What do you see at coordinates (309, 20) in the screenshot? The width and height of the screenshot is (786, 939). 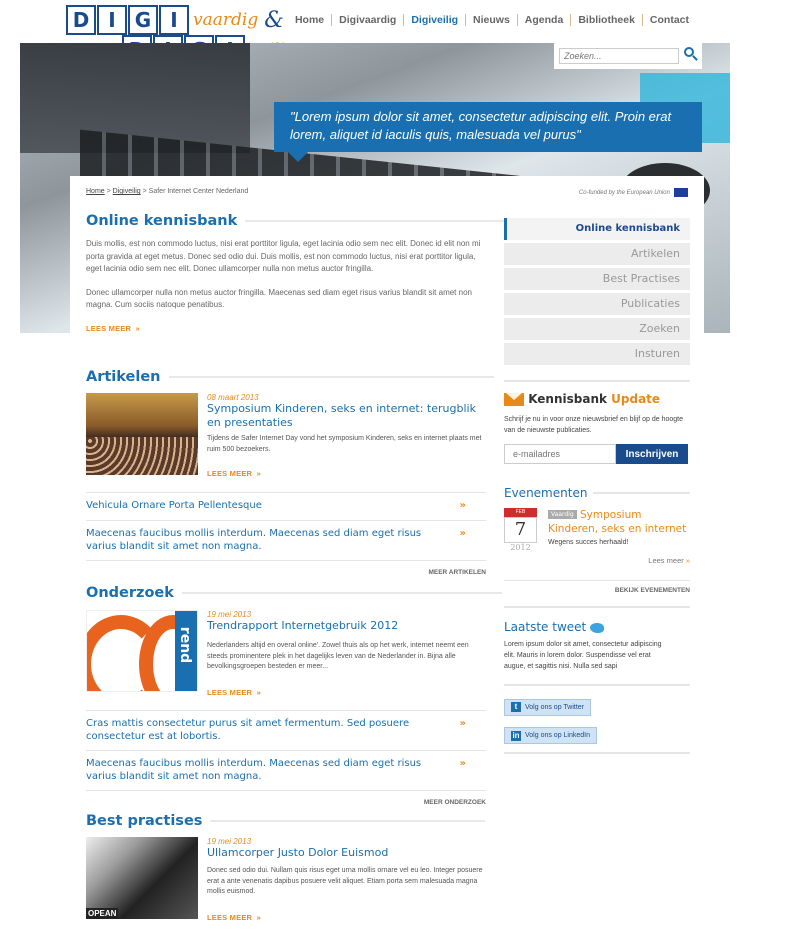 I see `nav-home: Home` at bounding box center [309, 20].